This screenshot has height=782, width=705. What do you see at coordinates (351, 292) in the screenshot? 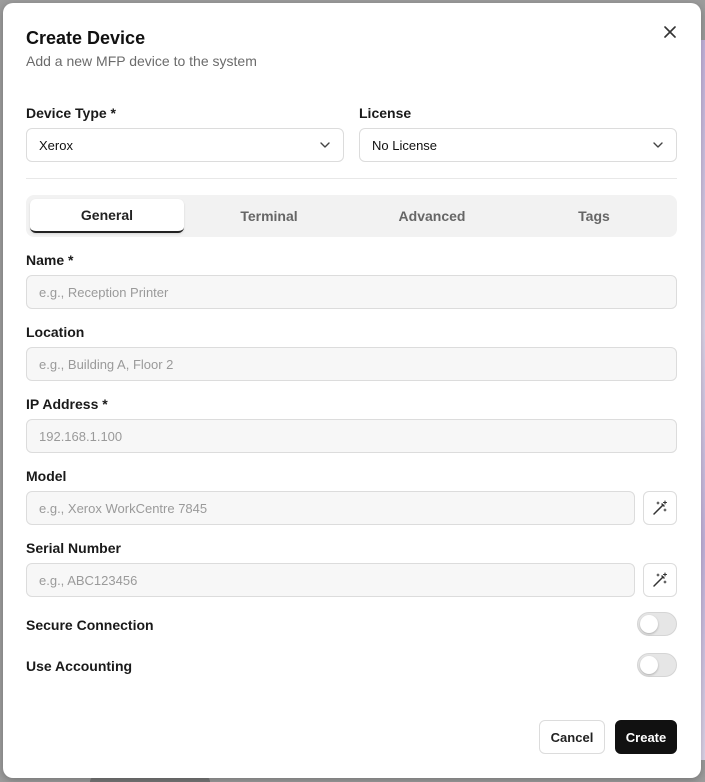
I see `name-input` at bounding box center [351, 292].